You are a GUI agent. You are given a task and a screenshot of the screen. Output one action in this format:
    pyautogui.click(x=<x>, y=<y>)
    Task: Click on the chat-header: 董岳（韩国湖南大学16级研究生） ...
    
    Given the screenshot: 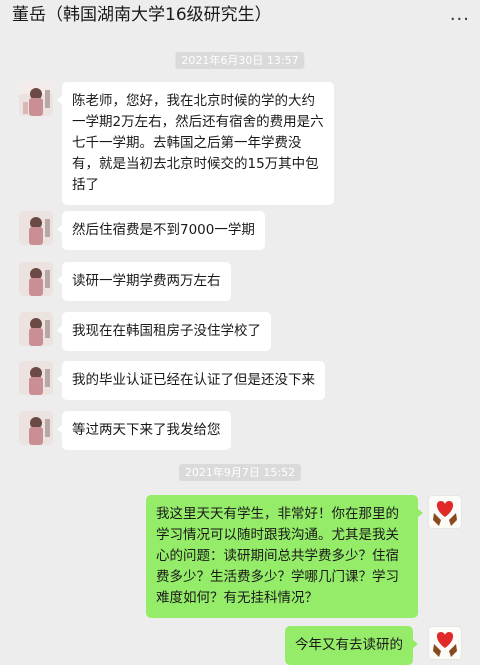 What is the action you would take?
    pyautogui.click(x=240, y=20)
    